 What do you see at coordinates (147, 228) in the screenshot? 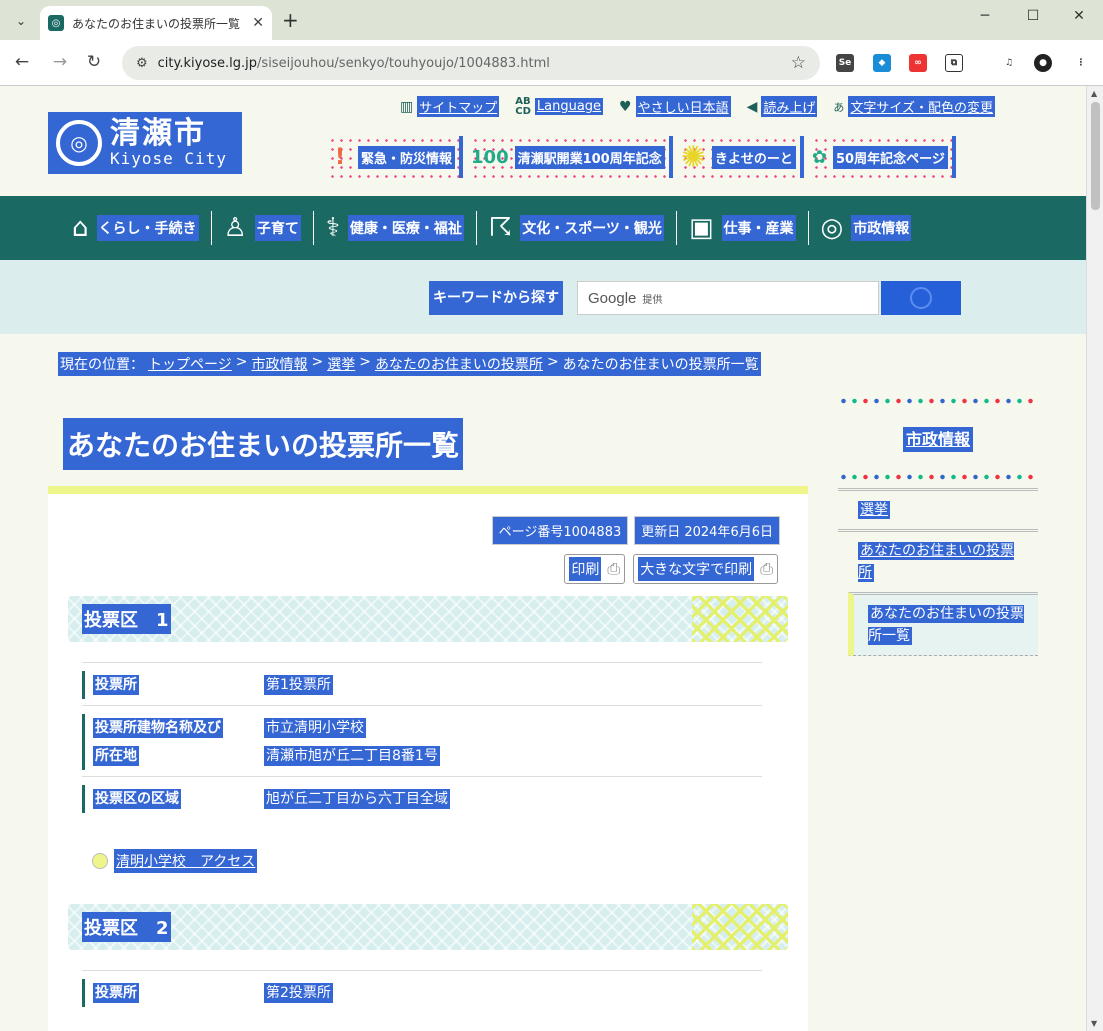
I see `gnav-living-label: くらし・手続き` at bounding box center [147, 228].